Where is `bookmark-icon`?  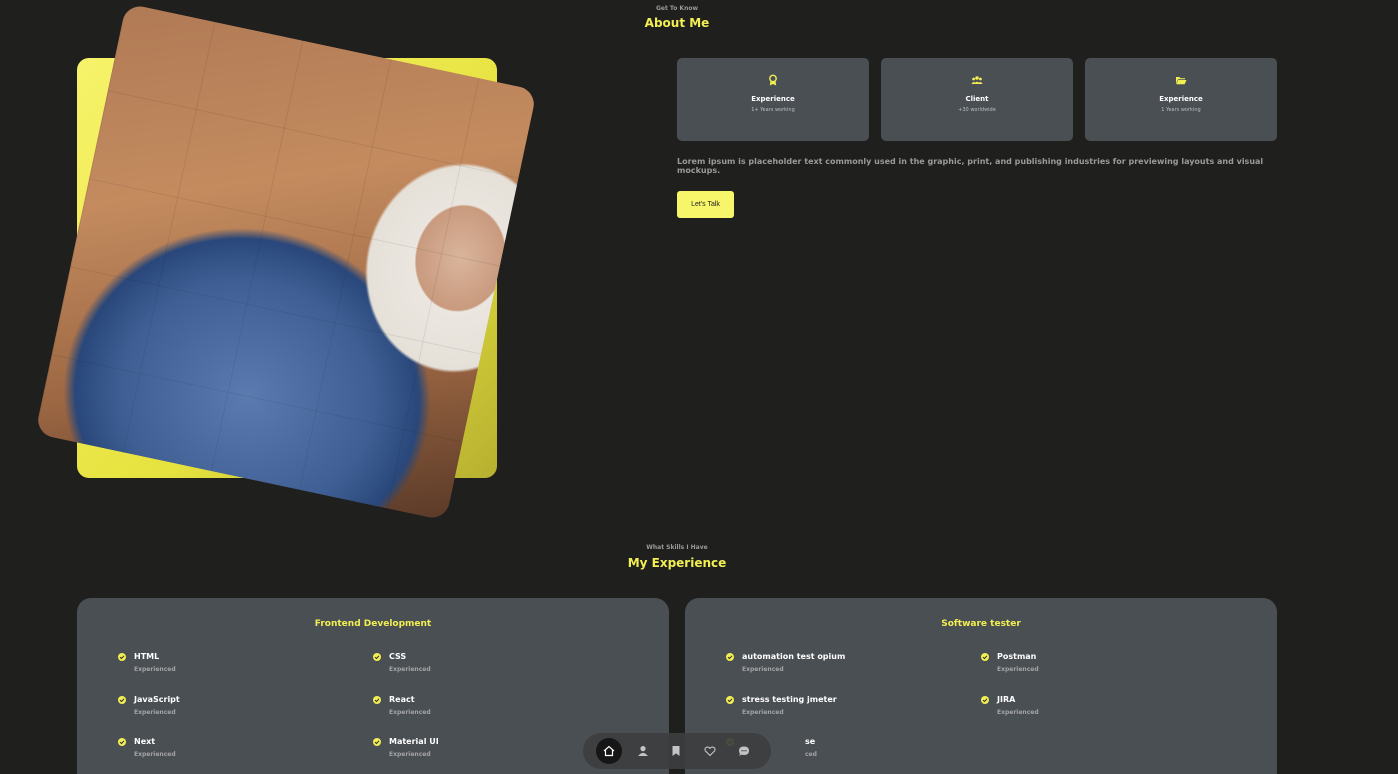 bookmark-icon is located at coordinates (676, 751).